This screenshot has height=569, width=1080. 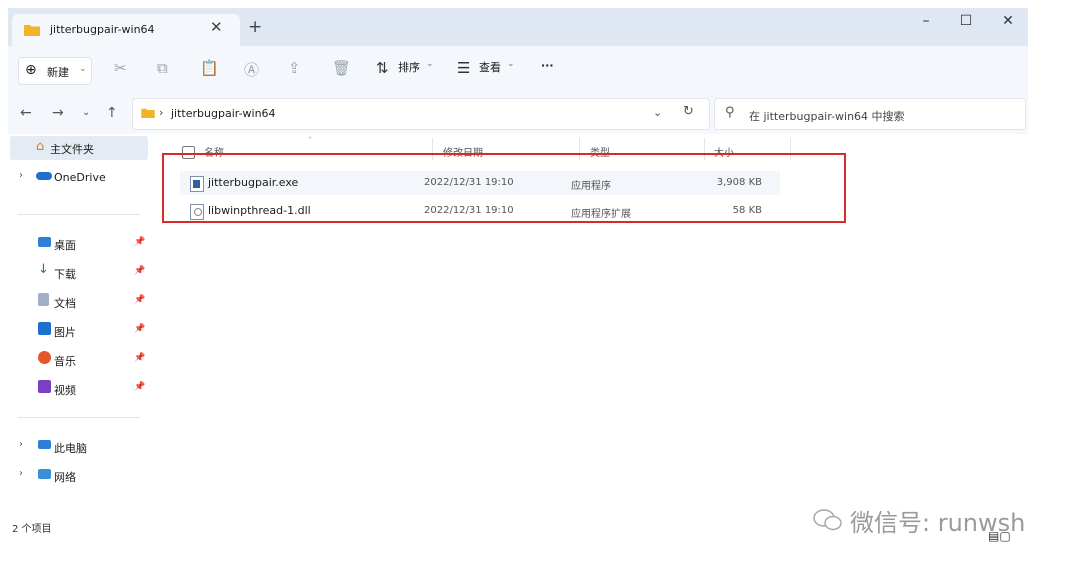 I want to click on sidebar-item-label: 主文件夹, so click(x=72, y=149).